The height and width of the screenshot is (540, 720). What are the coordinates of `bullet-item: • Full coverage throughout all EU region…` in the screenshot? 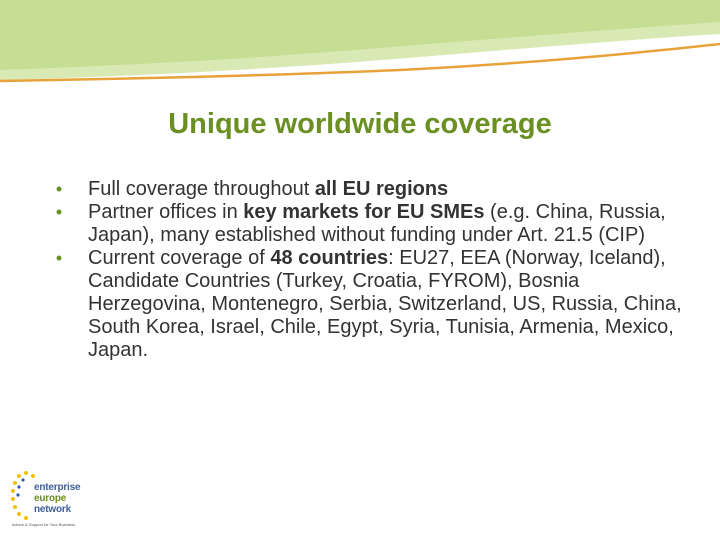 It's located at (360, 189).